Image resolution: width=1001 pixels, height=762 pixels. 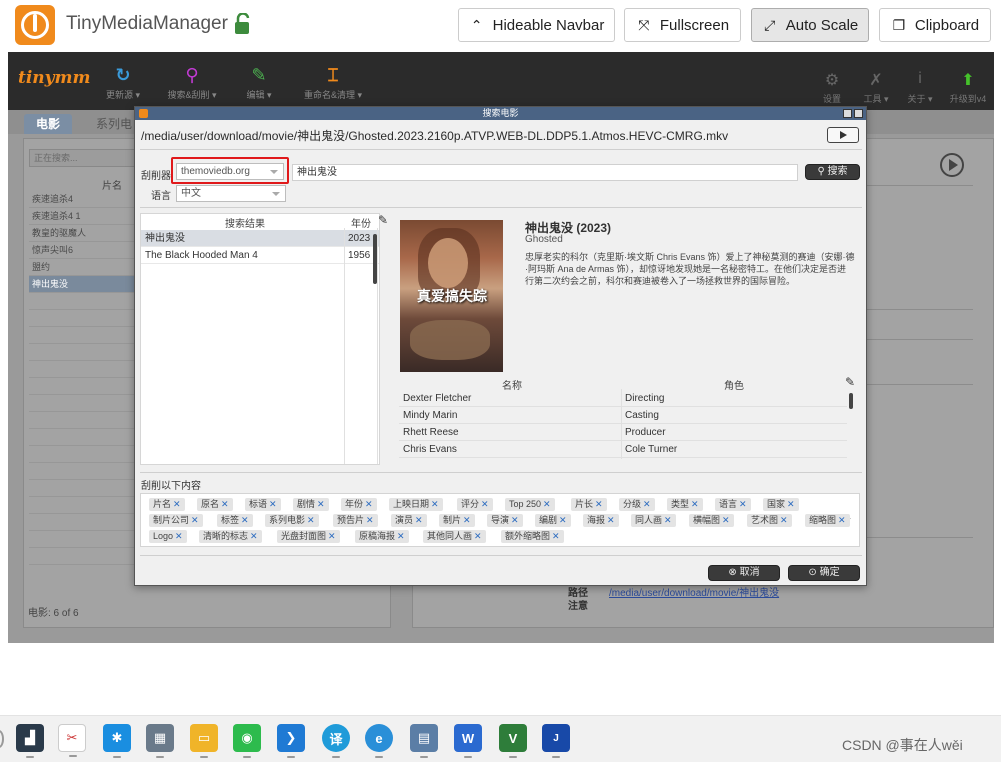 I want to click on cast-row: Mindy Marin Casting, so click(x=623, y=415).